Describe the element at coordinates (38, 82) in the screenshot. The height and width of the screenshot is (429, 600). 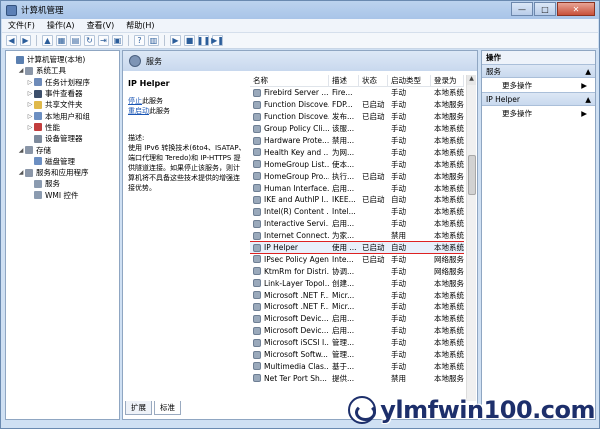
I see `tree-node-icon` at that location.